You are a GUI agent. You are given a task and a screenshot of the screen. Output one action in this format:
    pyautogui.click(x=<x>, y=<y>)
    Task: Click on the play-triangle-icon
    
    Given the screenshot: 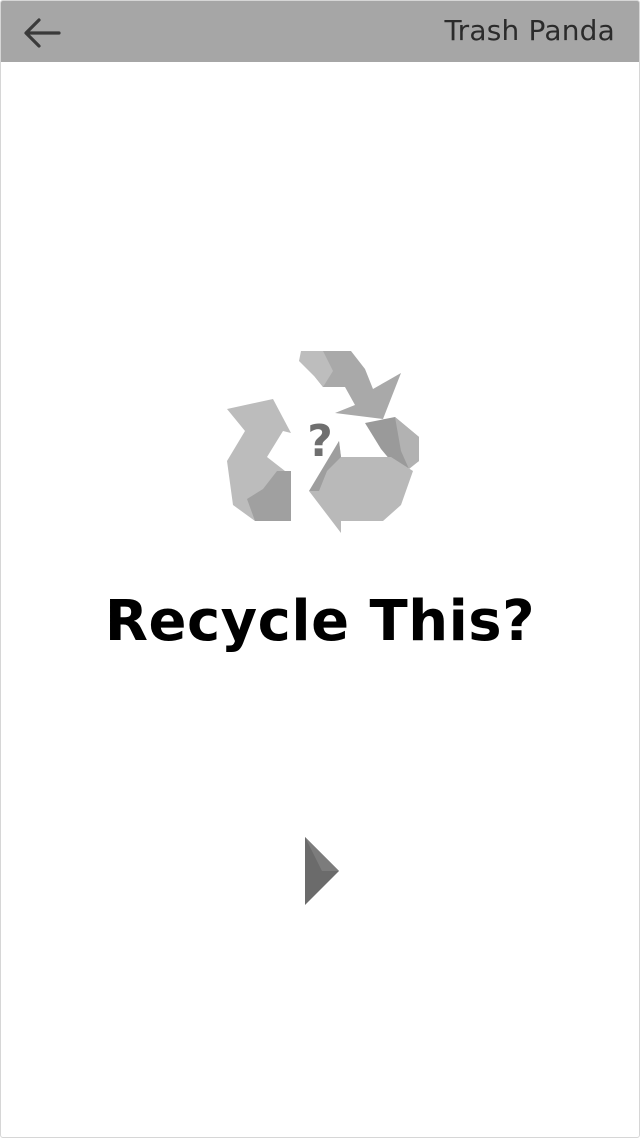 What is the action you would take?
    pyautogui.click(x=322, y=871)
    